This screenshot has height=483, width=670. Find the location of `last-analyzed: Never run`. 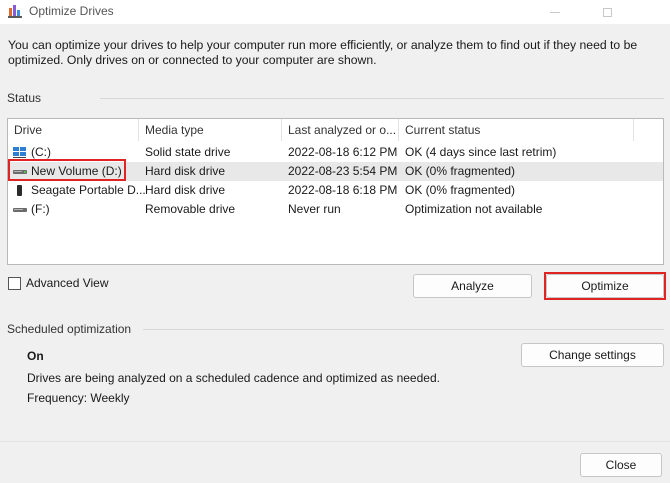

last-analyzed: Never run is located at coordinates (314, 209).